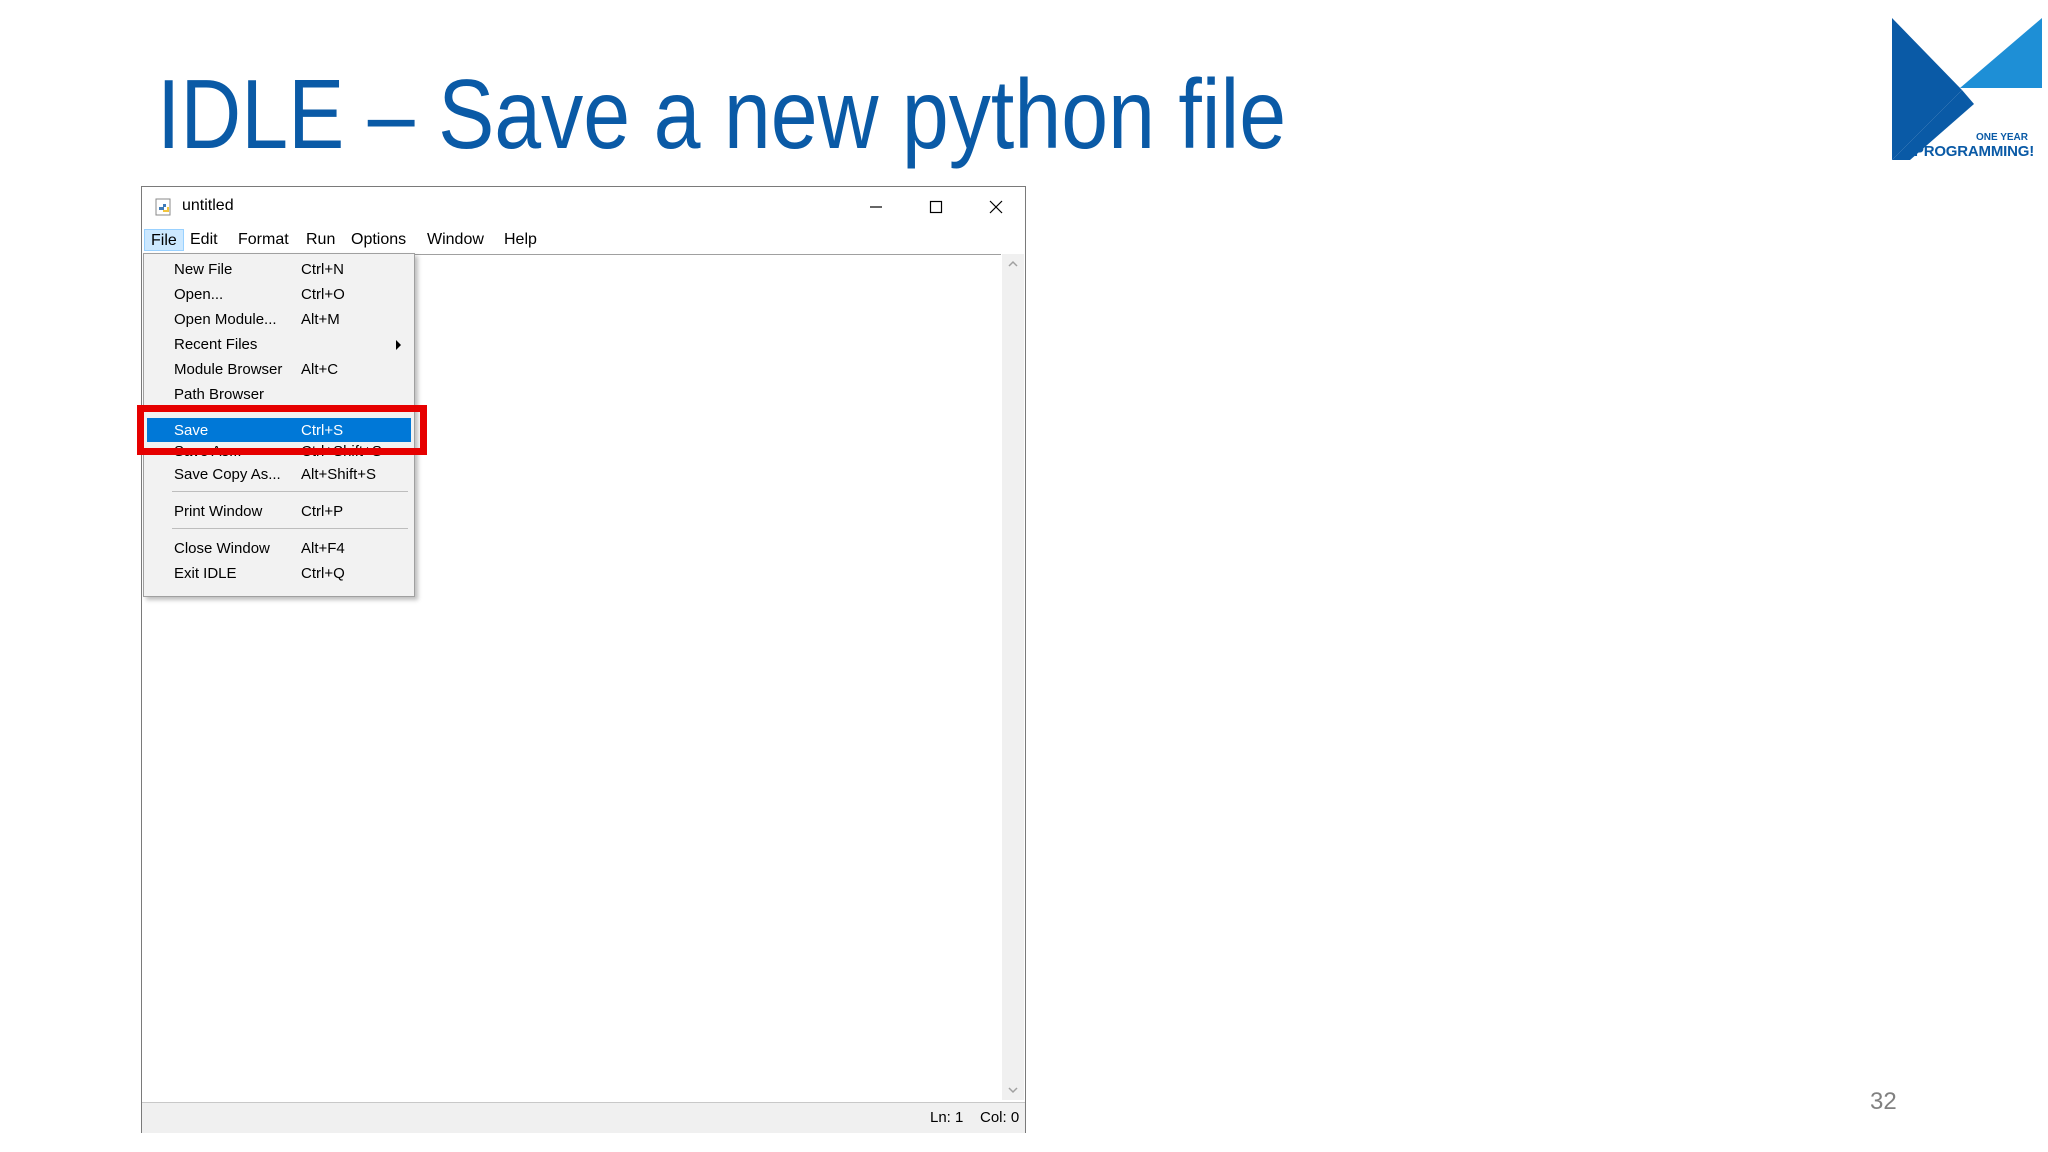 The image size is (2048, 1152). What do you see at coordinates (216, 344) in the screenshot?
I see `menu-item-label: Recent Files` at bounding box center [216, 344].